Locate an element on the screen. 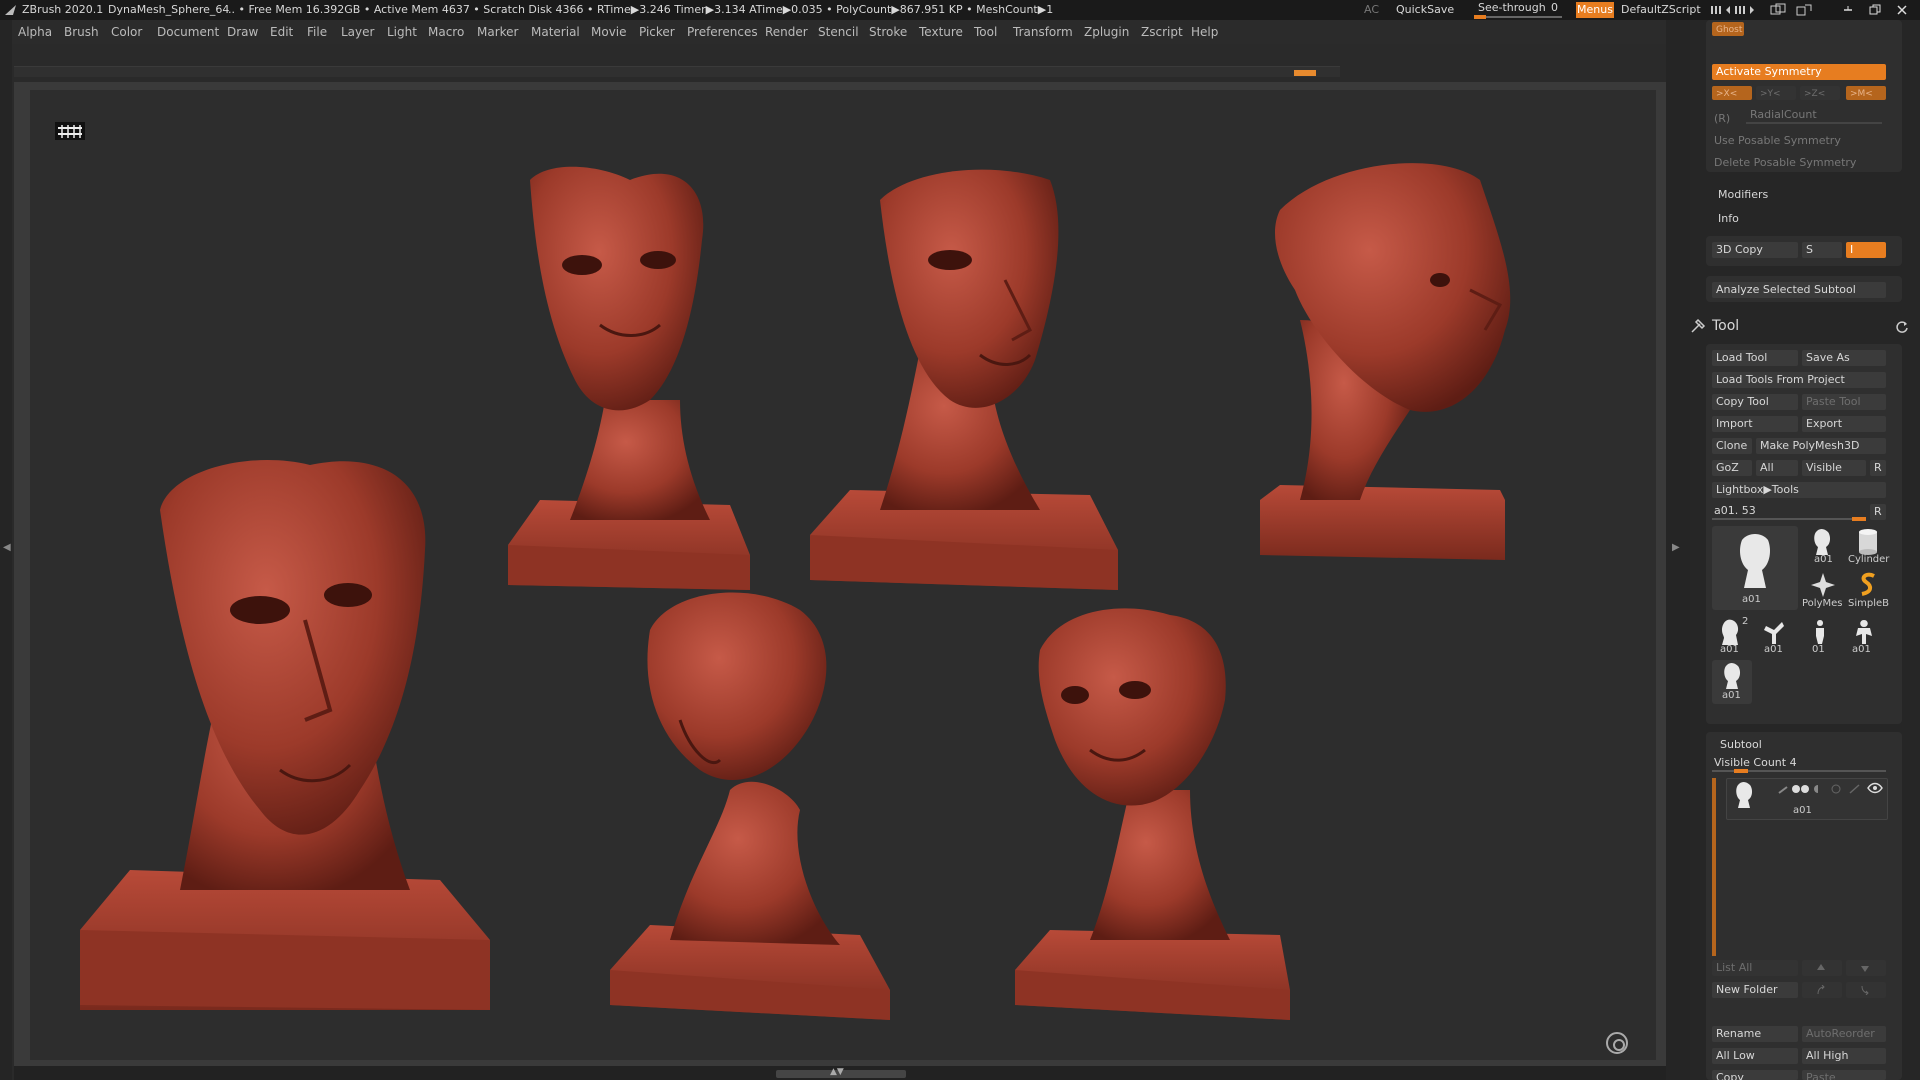  menu-file: File is located at coordinates (317, 32).